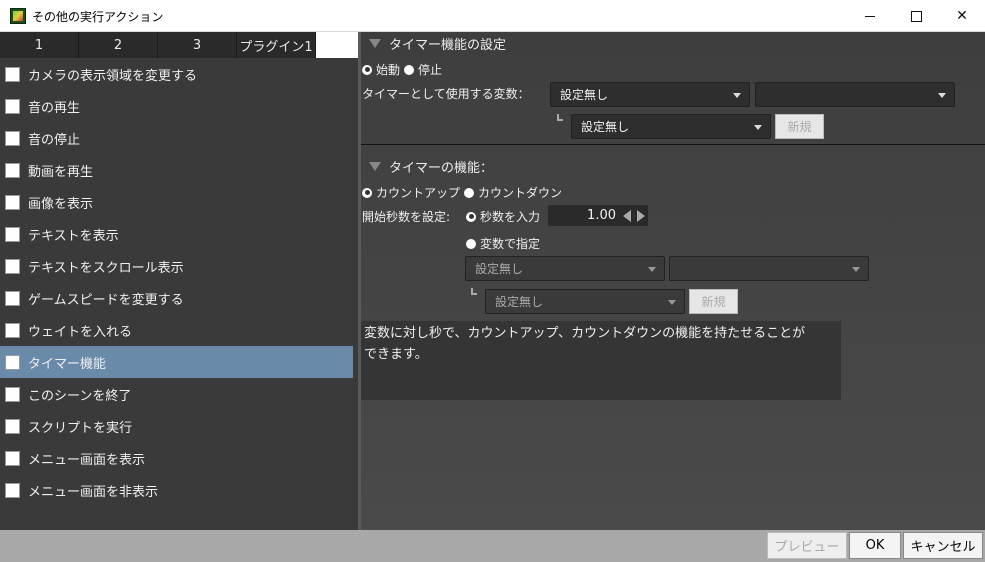 The height and width of the screenshot is (562, 985). Describe the element at coordinates (18, 16) in the screenshot. I see `app-icon` at that location.